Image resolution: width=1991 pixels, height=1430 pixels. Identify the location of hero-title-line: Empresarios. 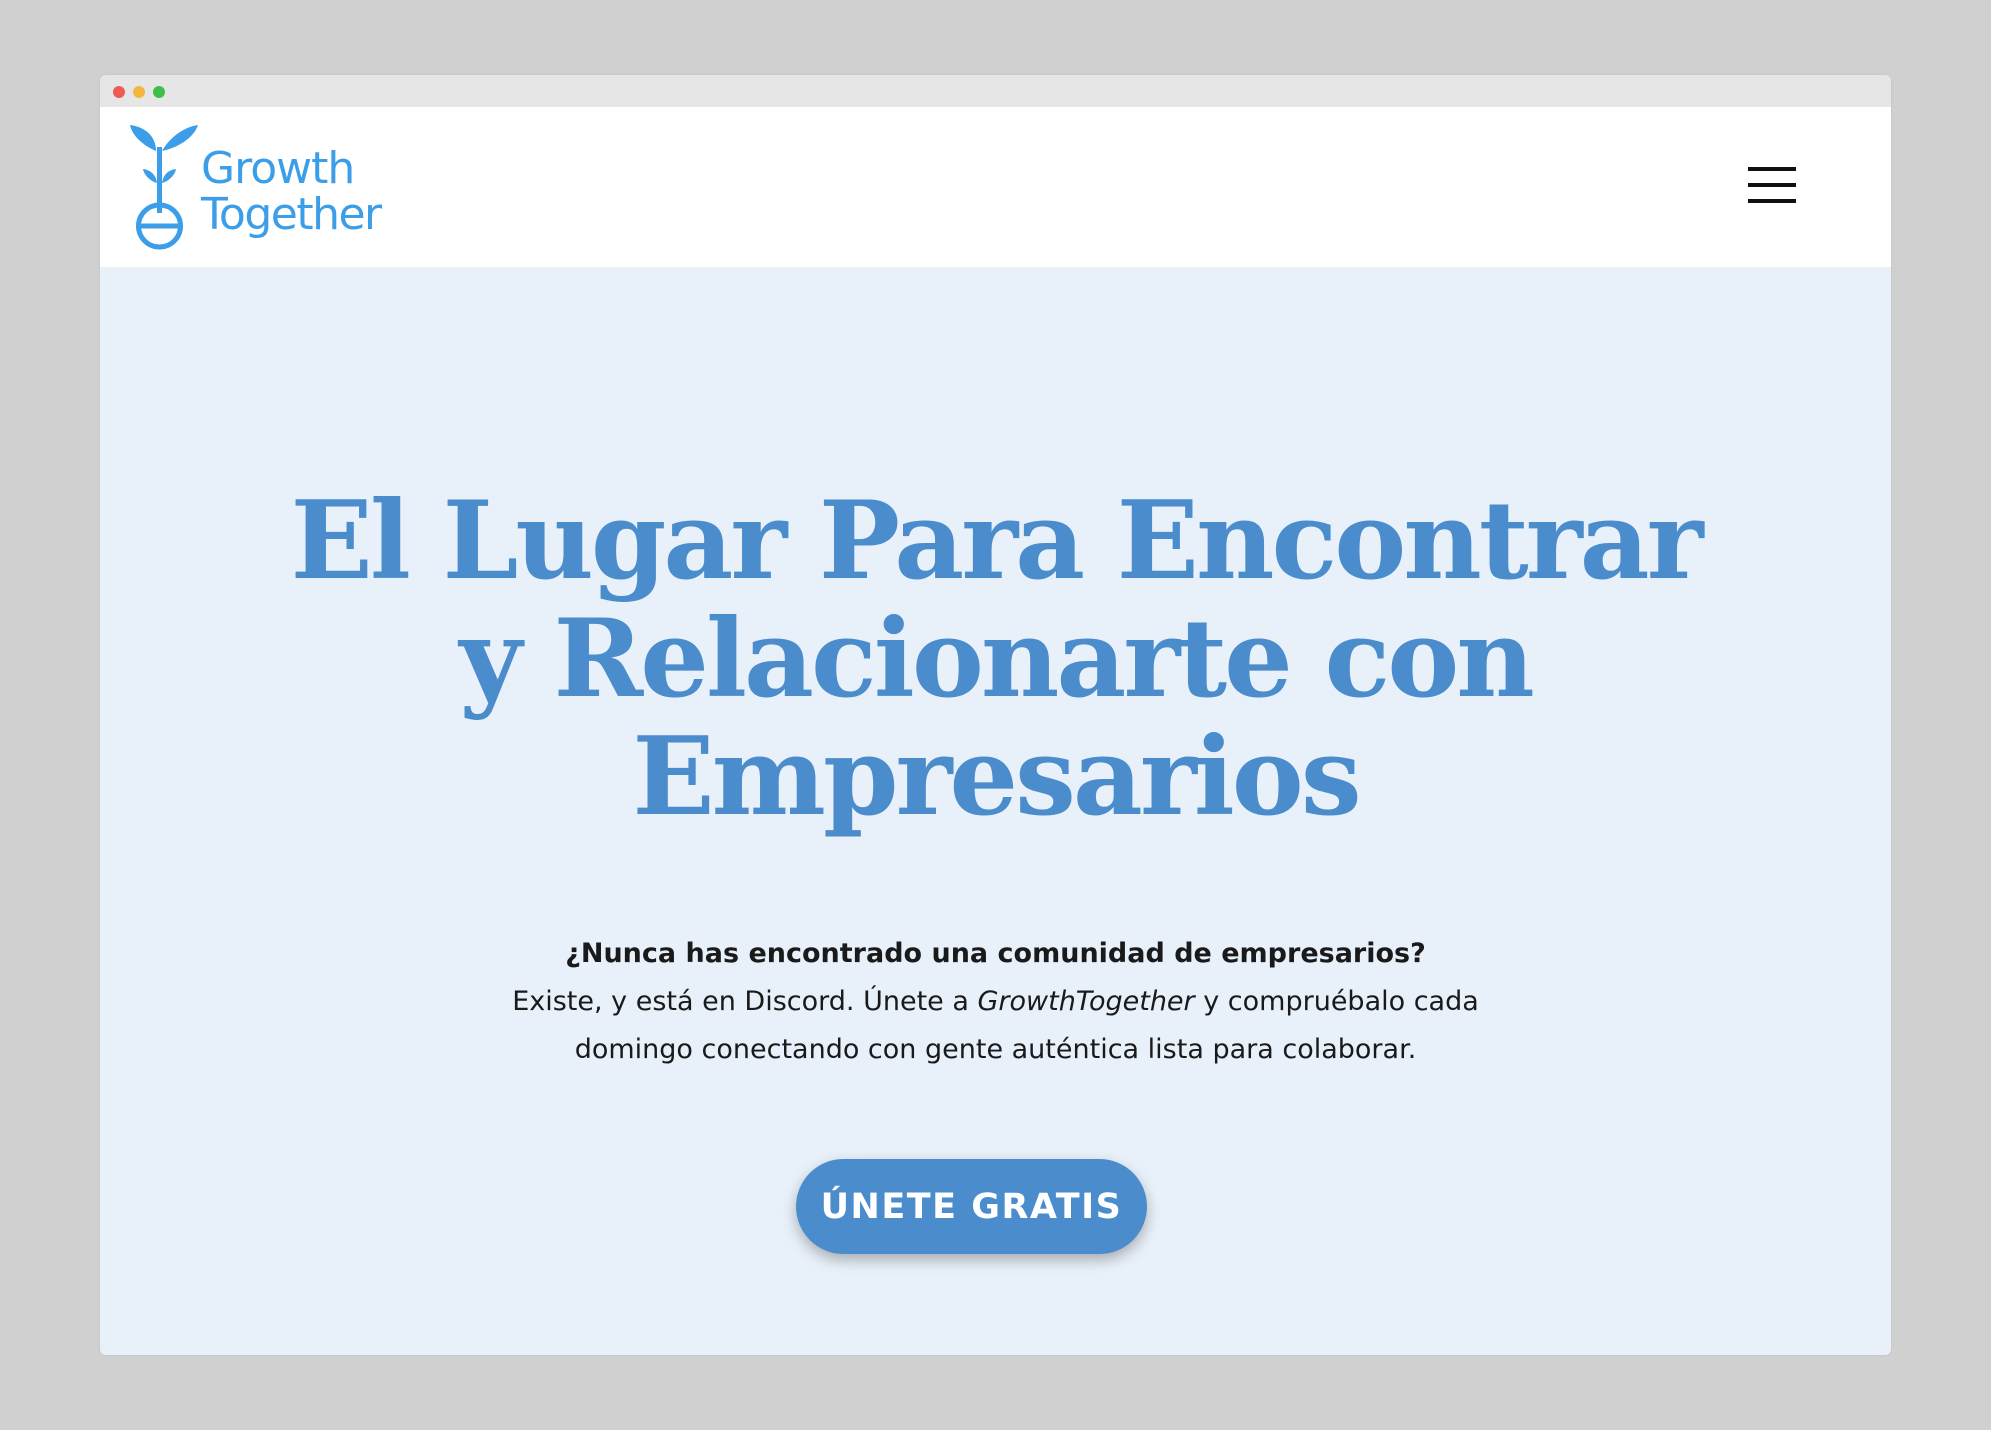
(996, 777).